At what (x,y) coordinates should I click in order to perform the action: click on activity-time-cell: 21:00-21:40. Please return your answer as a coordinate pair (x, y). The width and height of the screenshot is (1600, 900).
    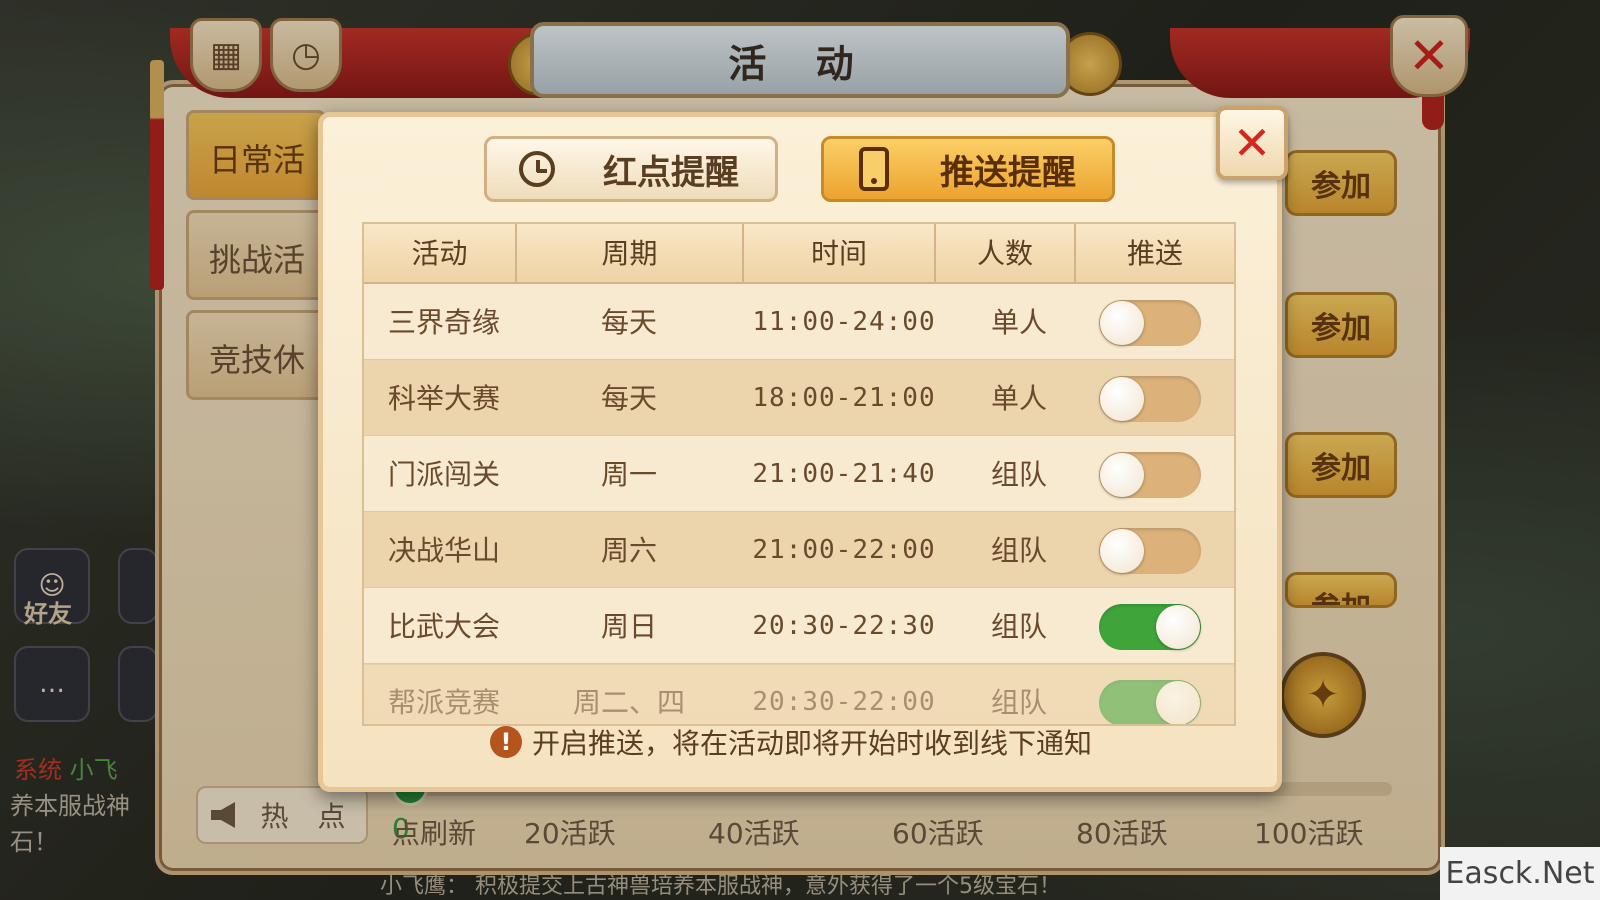
    Looking at the image, I should click on (844, 474).